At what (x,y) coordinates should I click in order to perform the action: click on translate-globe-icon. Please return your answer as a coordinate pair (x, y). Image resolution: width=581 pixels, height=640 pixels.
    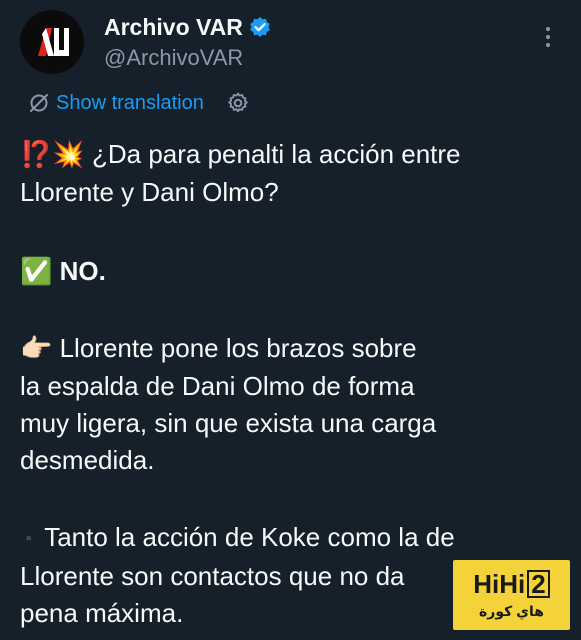
    Looking at the image, I should click on (39, 103).